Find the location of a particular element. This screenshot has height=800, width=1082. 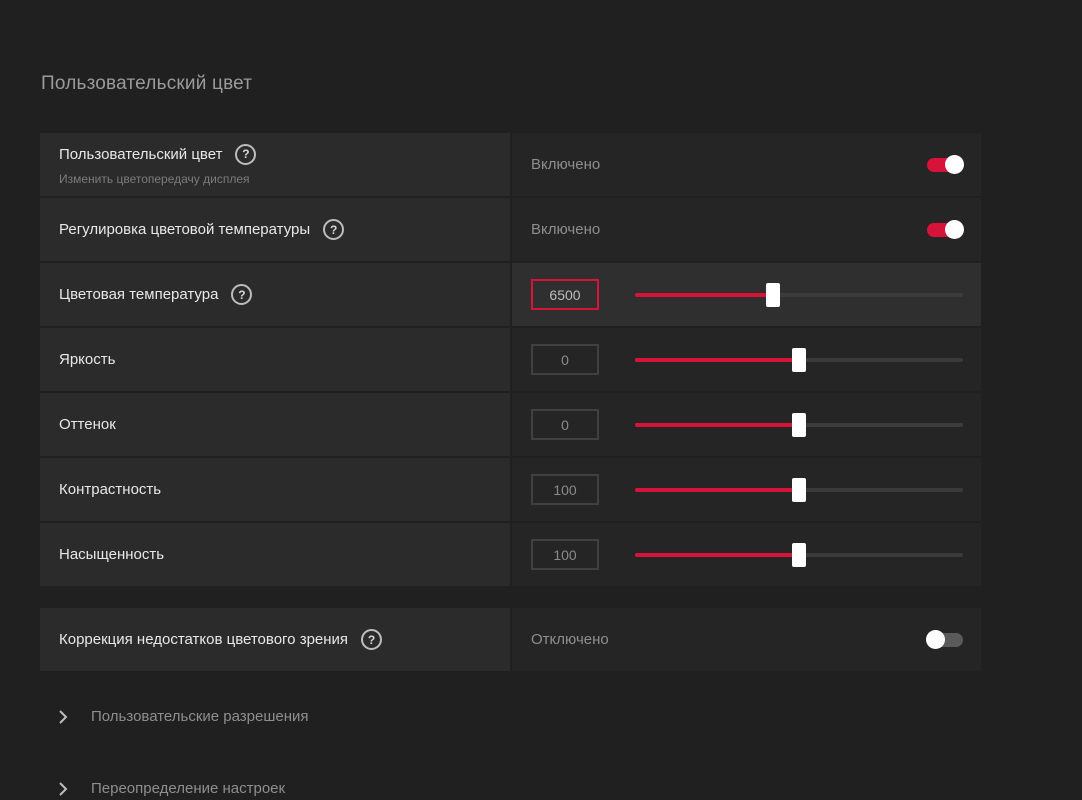

contrast-input: 100 is located at coordinates (565, 489).